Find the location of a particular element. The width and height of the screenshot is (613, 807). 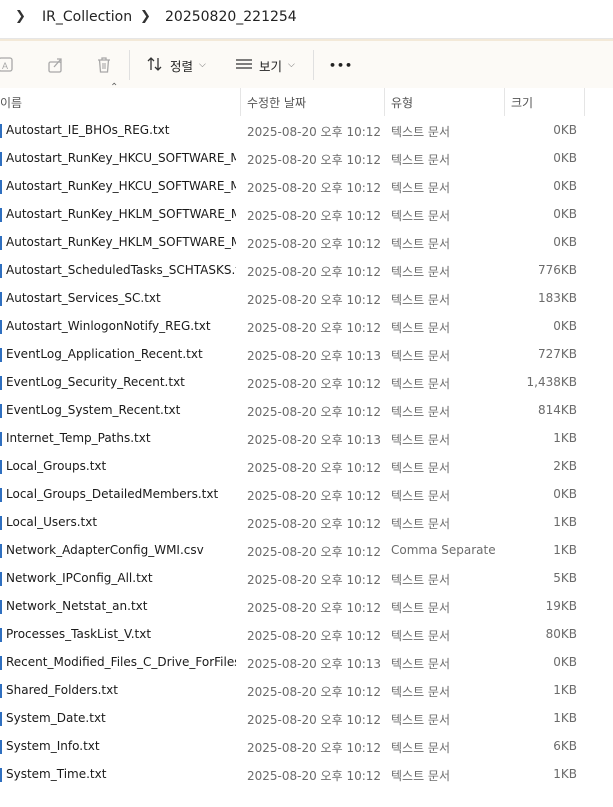

file-name: System_Info.txt is located at coordinates (53, 746).